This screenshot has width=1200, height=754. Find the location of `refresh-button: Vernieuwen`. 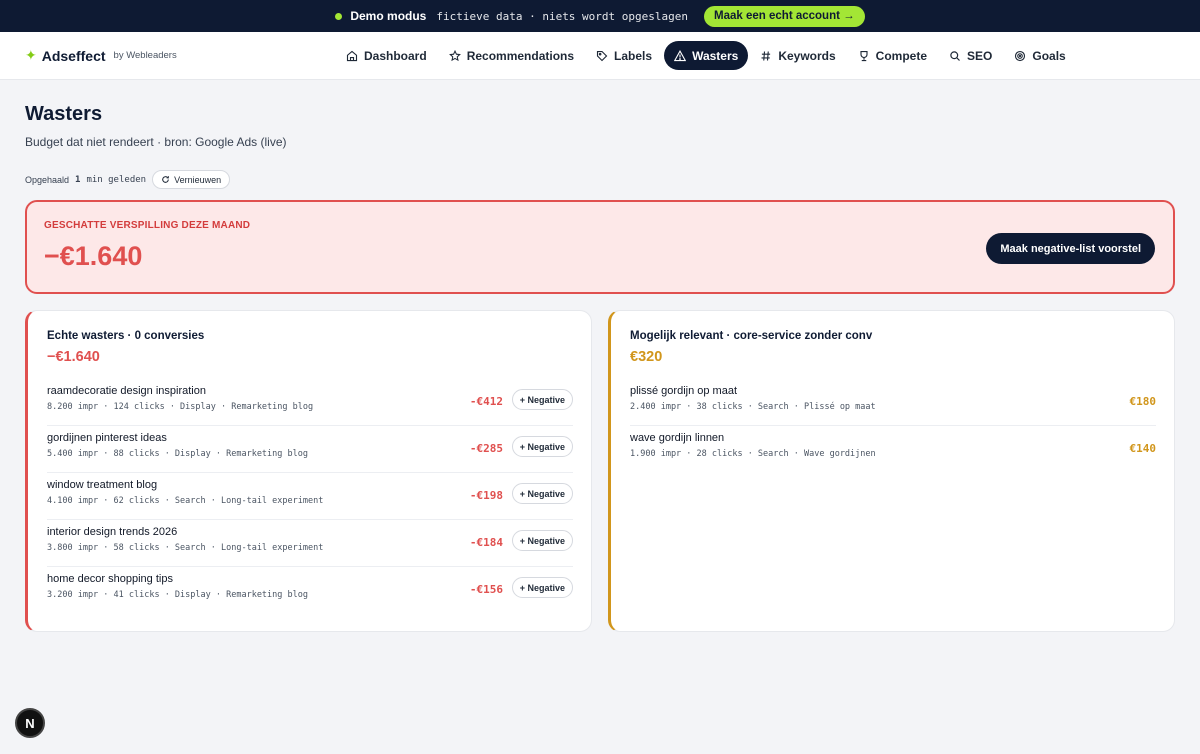

refresh-button: Vernieuwen is located at coordinates (191, 179).